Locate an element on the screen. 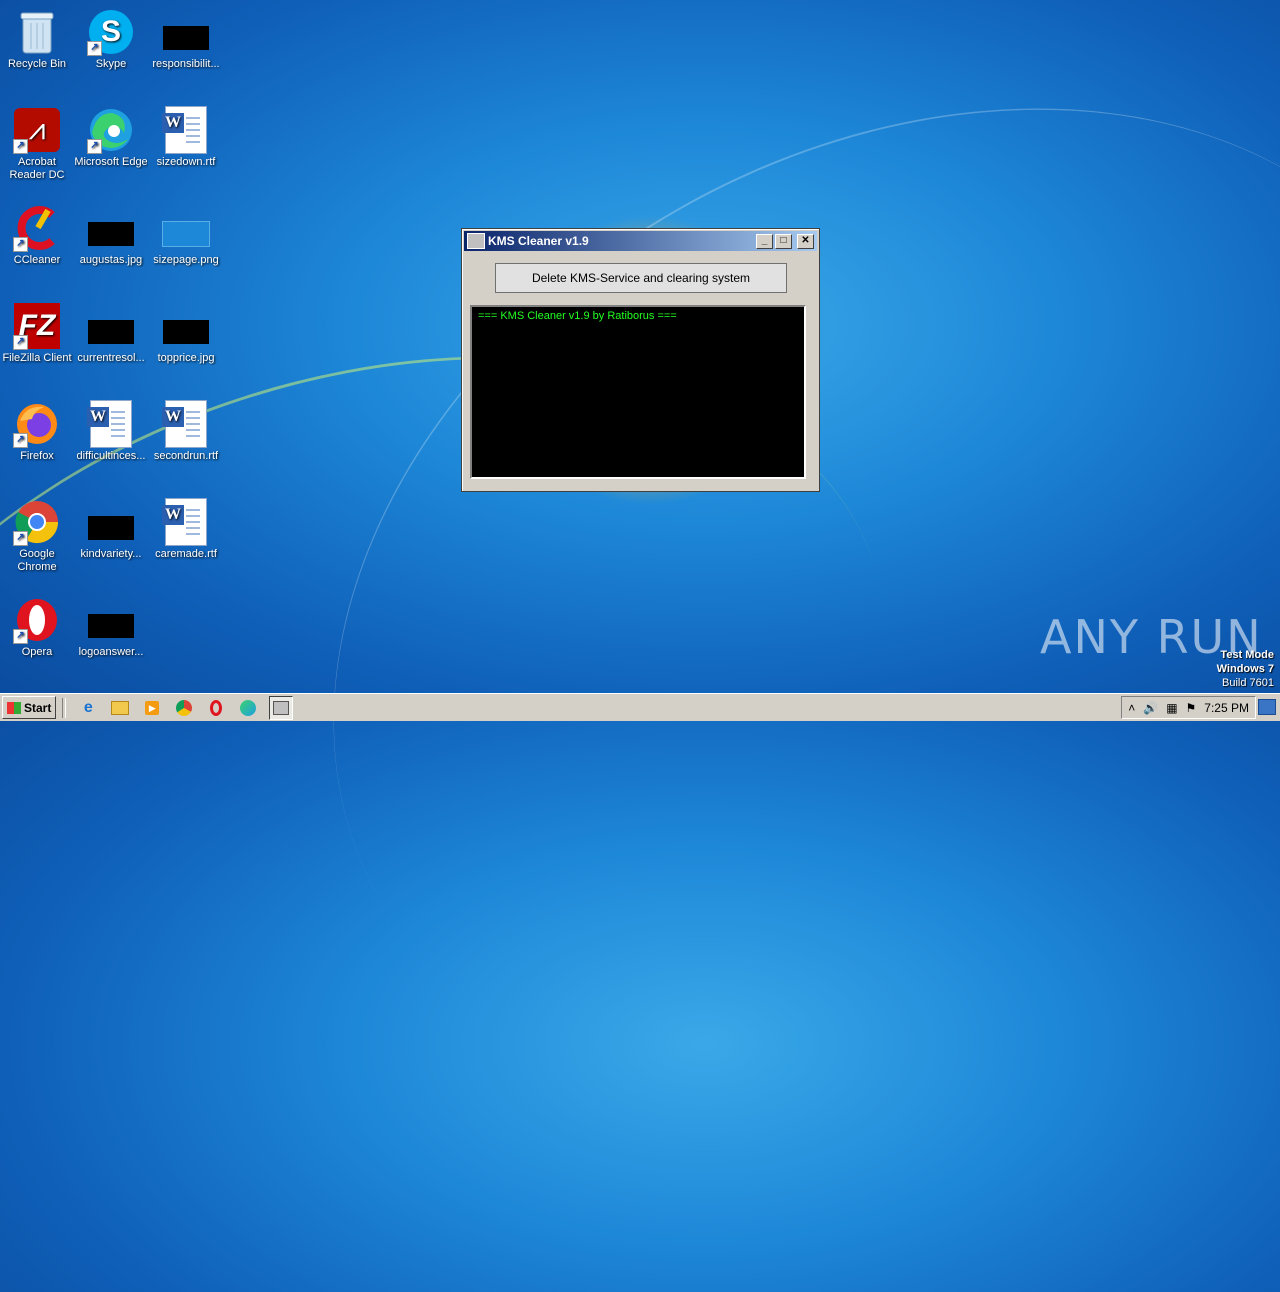 This screenshot has height=1292, width=1280. desktop-icon-label: CCleaner is located at coordinates (37, 260).